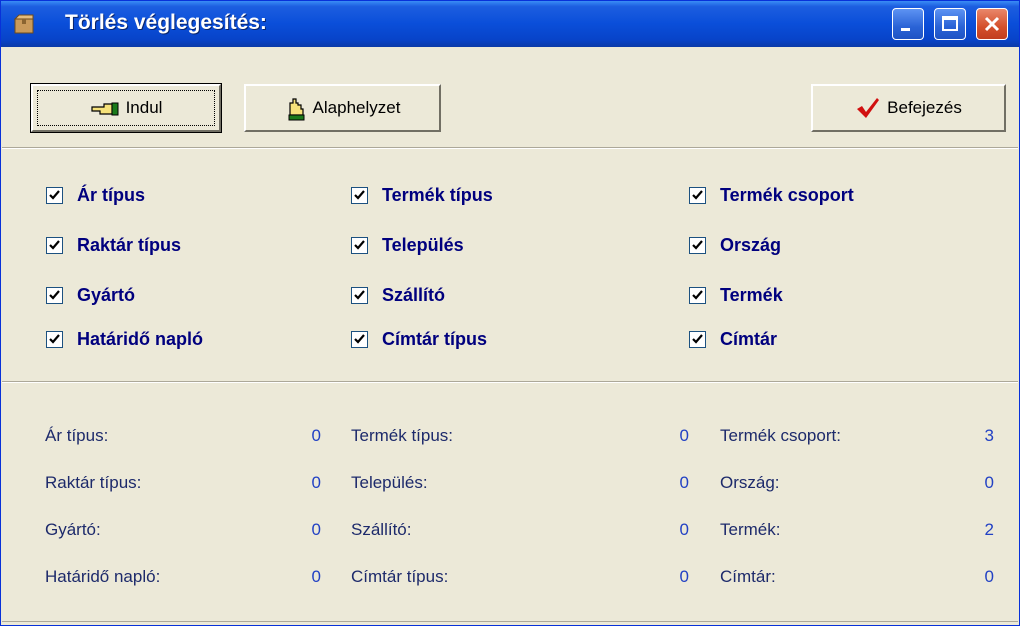 This screenshot has height=626, width=1020. I want to click on maximize-button, so click(950, 24).